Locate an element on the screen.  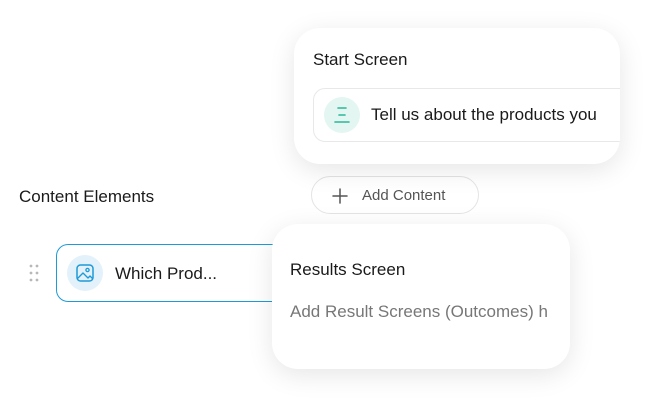
start-screen-title: Start Screen is located at coordinates (360, 59).